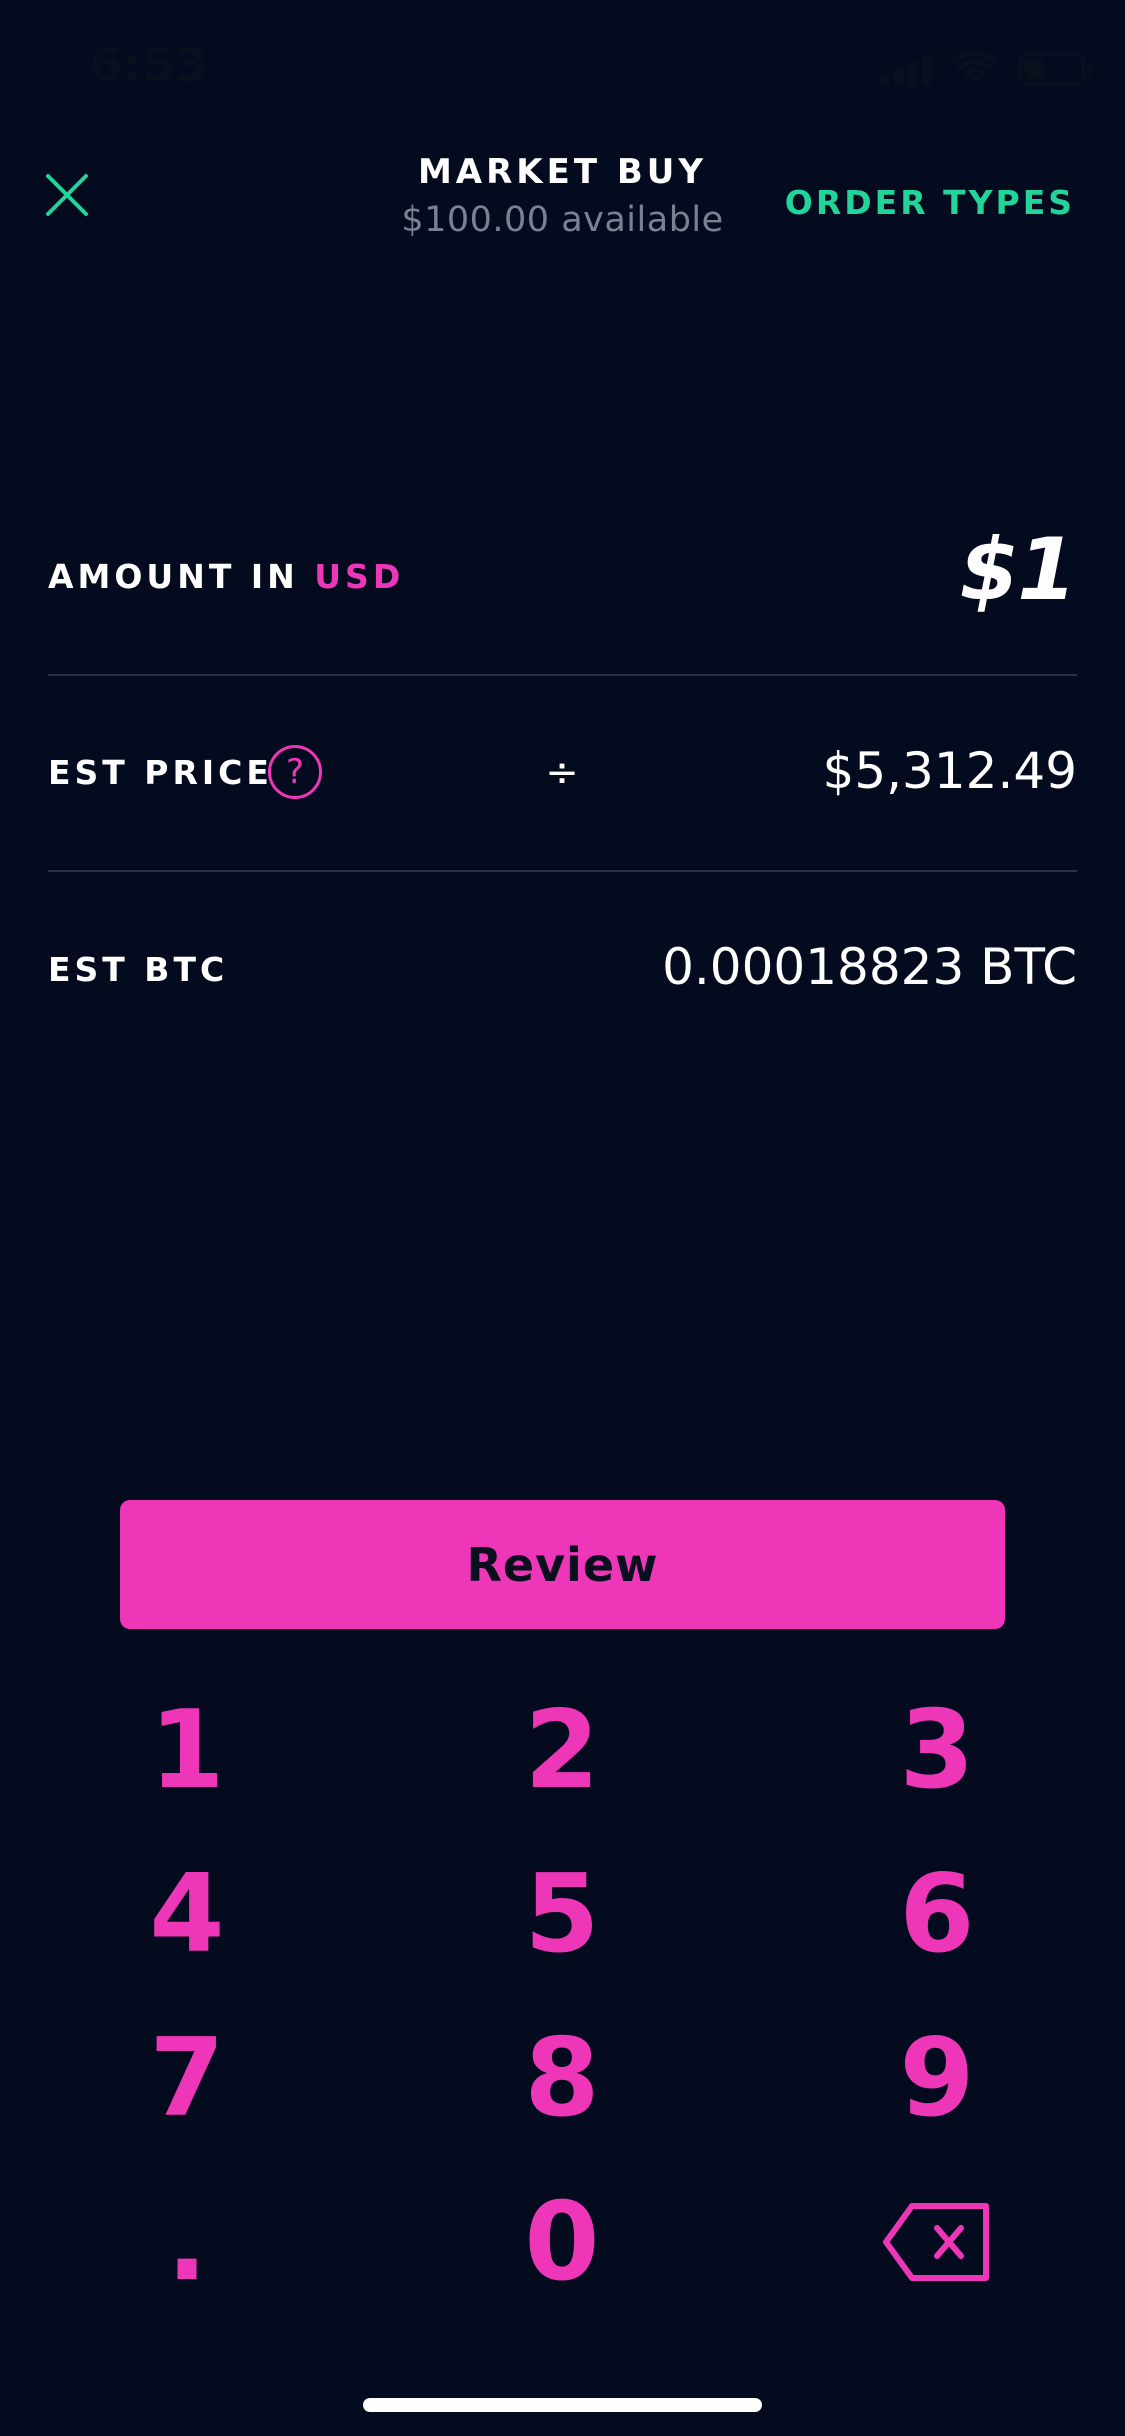 This screenshot has height=2436, width=1125. I want to click on keypad-key-6: 6, so click(937, 1914).